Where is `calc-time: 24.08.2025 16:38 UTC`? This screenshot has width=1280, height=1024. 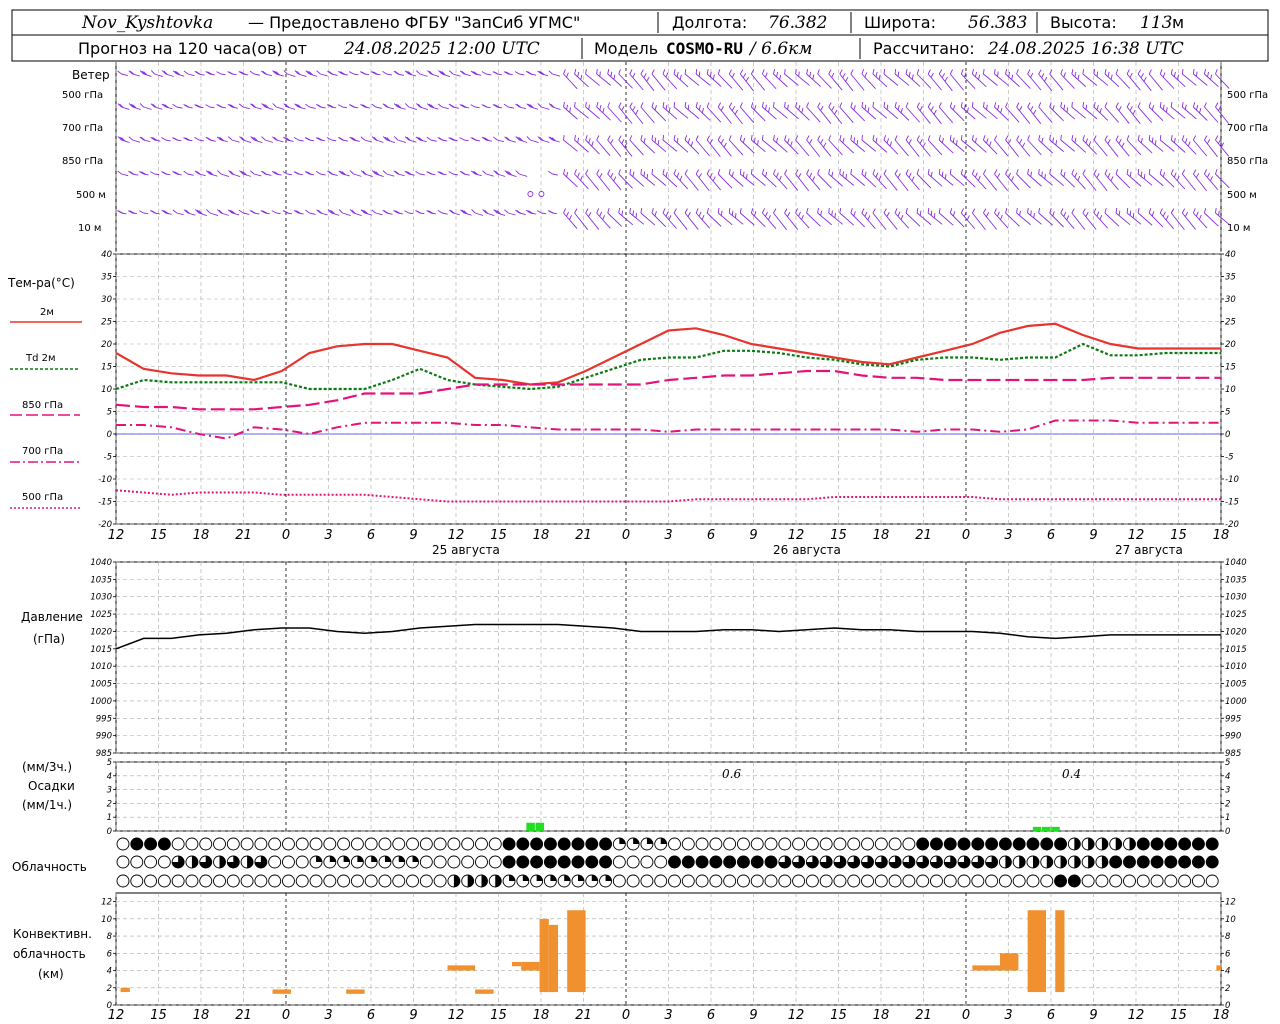 calc-time: 24.08.2025 16:38 UTC is located at coordinates (1085, 49).